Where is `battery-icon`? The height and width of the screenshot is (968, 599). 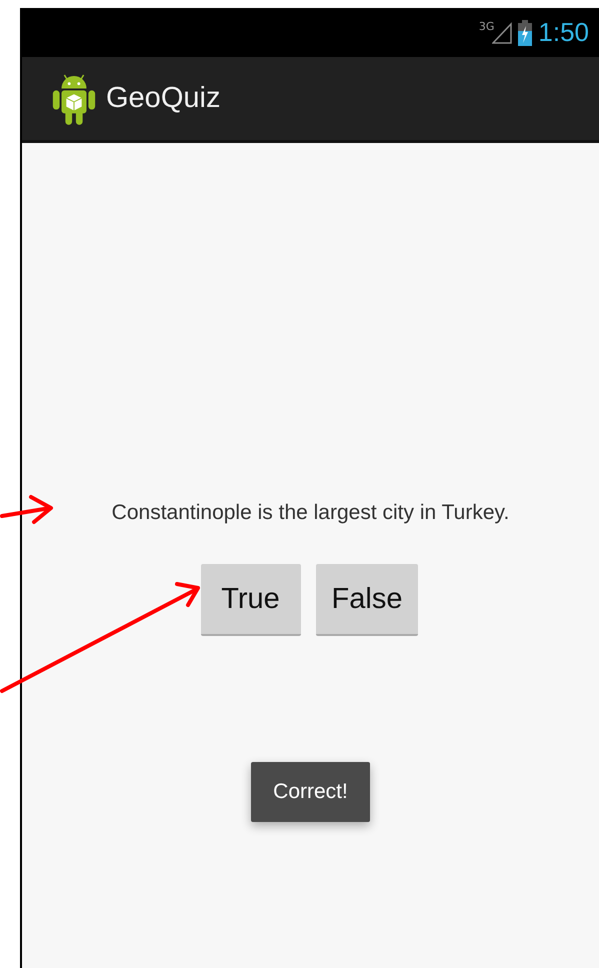 battery-icon is located at coordinates (525, 33).